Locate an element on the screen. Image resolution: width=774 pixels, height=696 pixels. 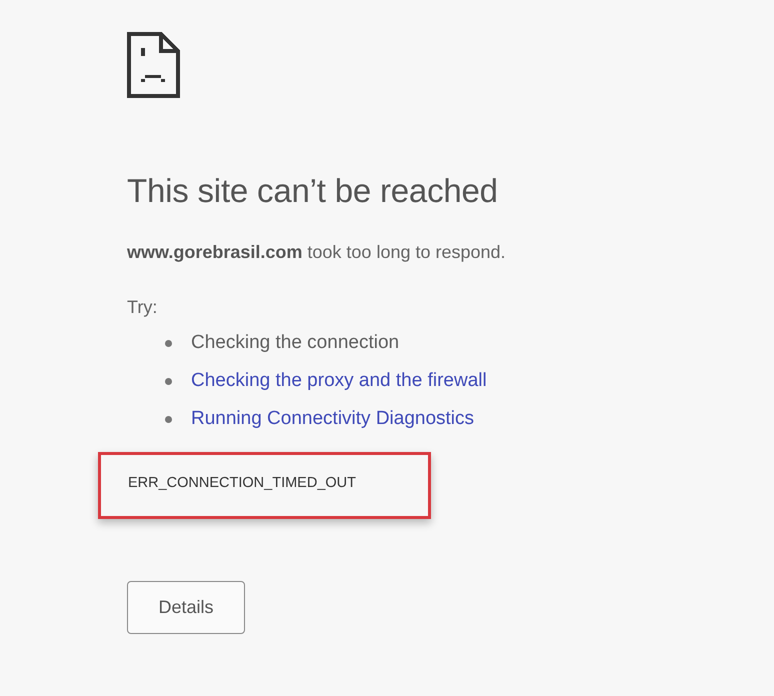
suggestions-intro: Try: is located at coordinates (142, 307).